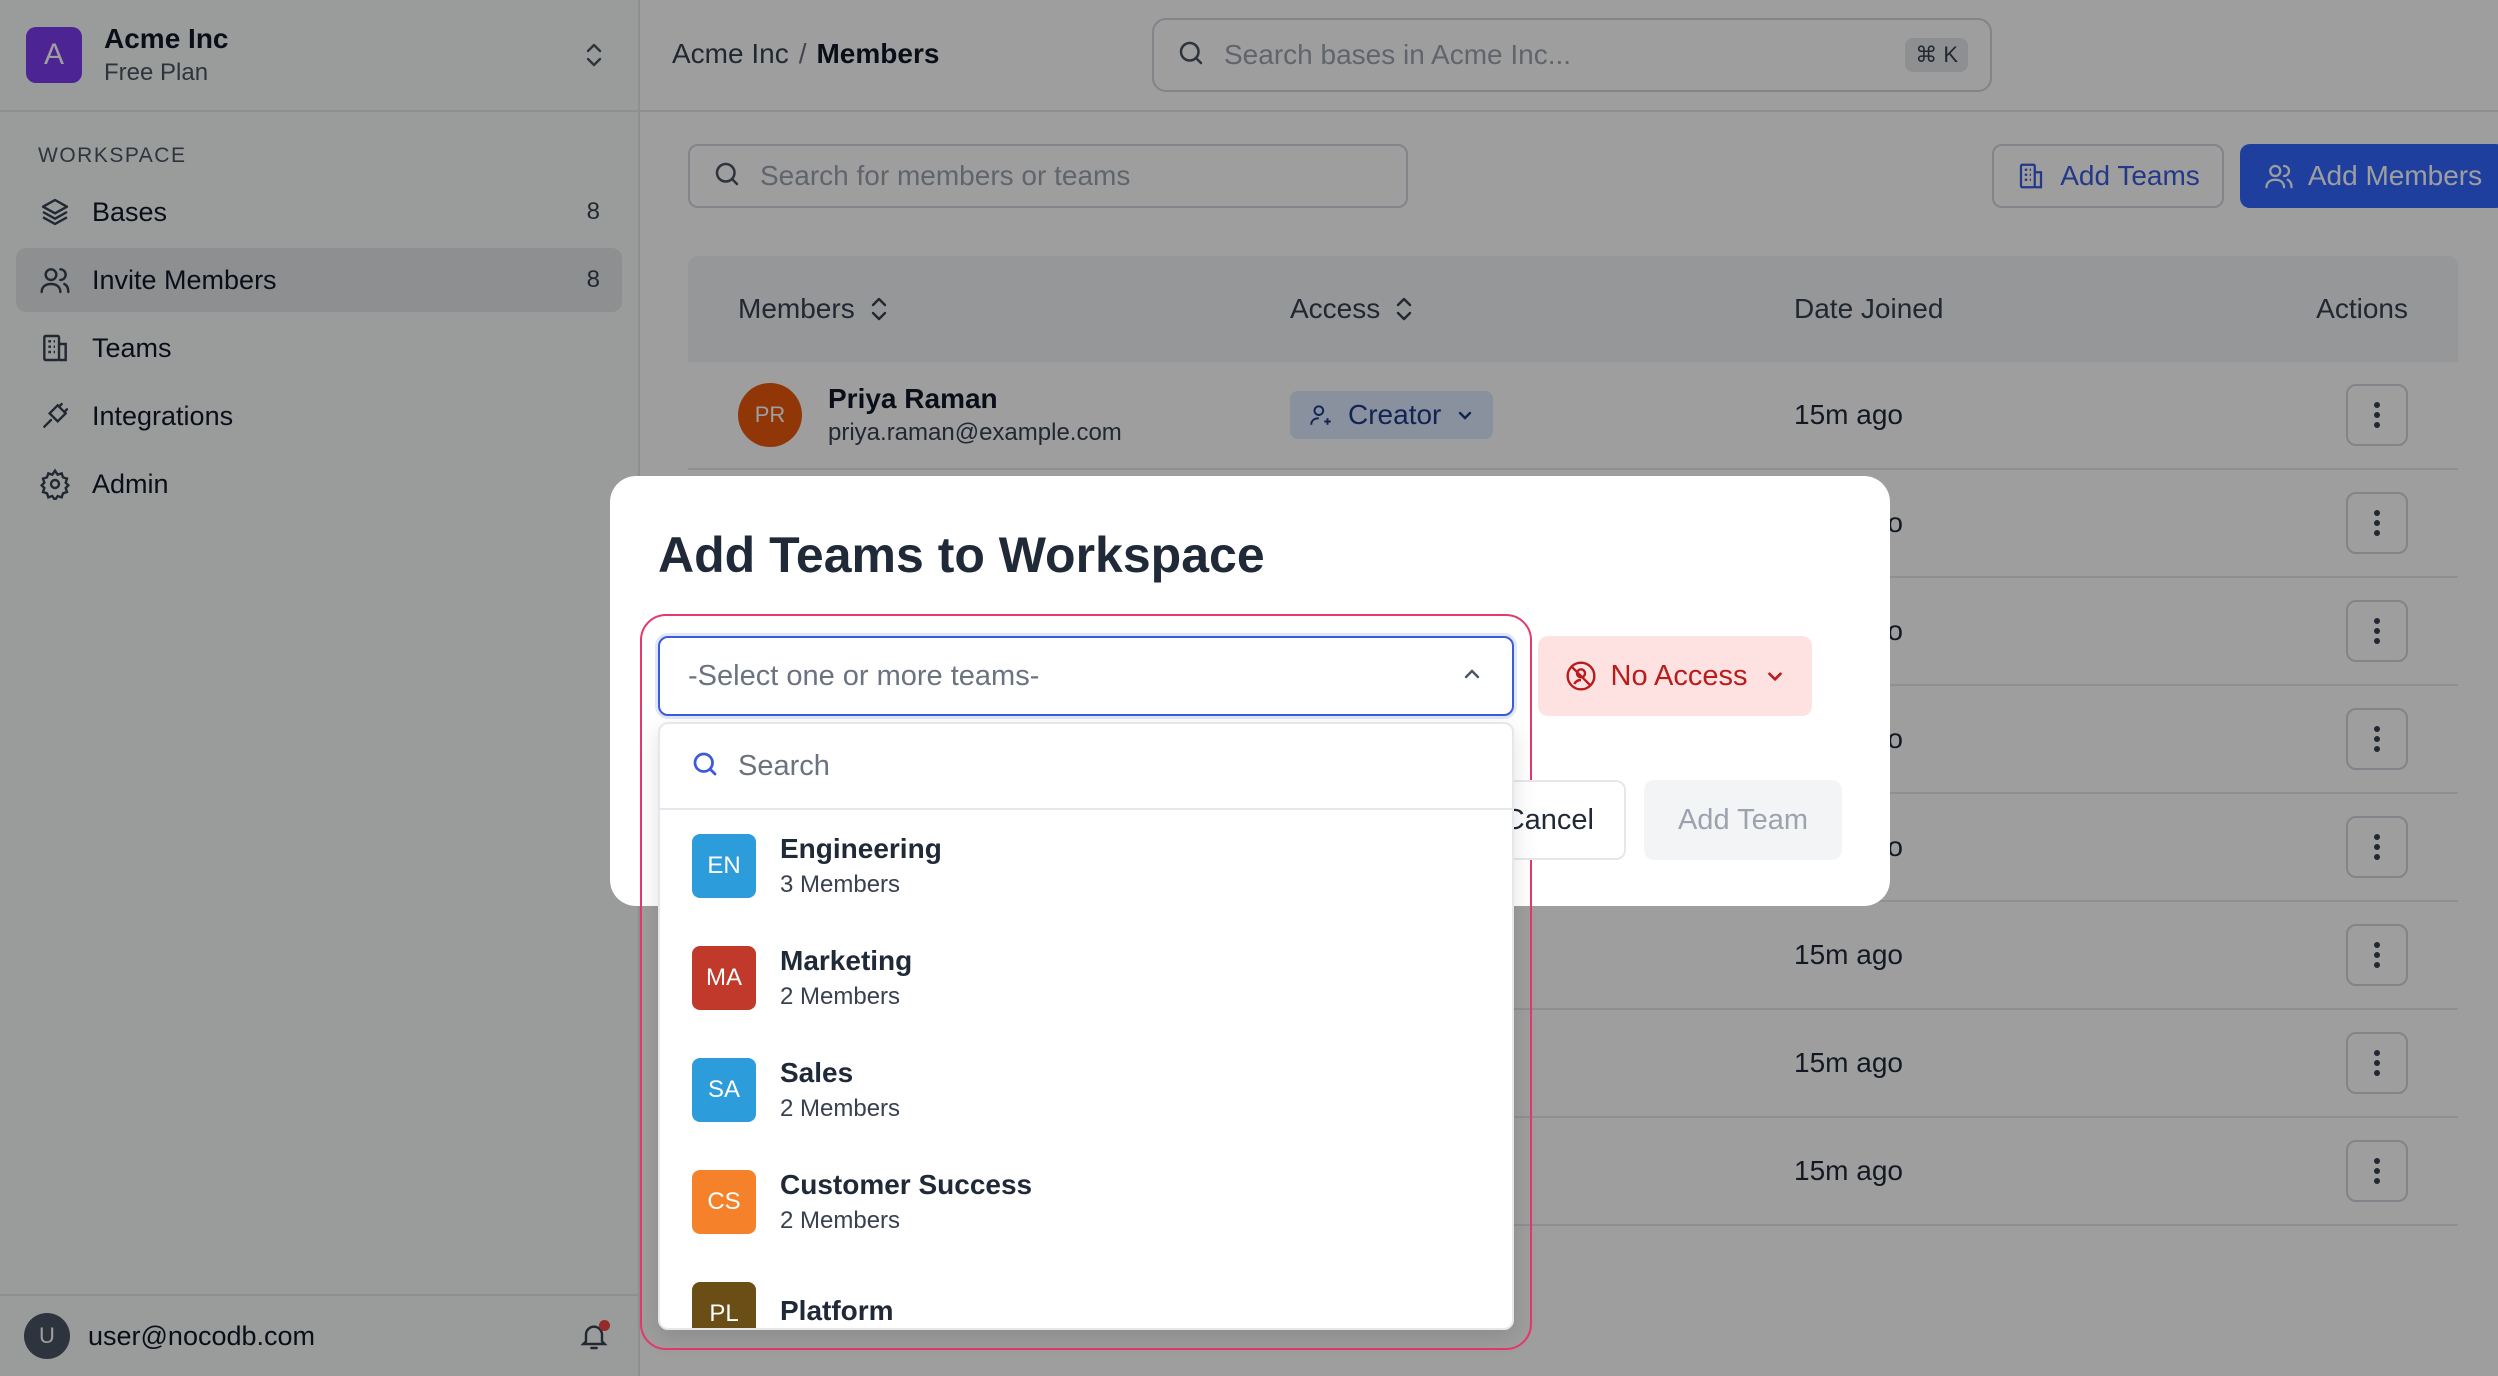 The width and height of the screenshot is (2498, 1376). What do you see at coordinates (840, 884) in the screenshot?
I see `team-member-count: 3 Members` at bounding box center [840, 884].